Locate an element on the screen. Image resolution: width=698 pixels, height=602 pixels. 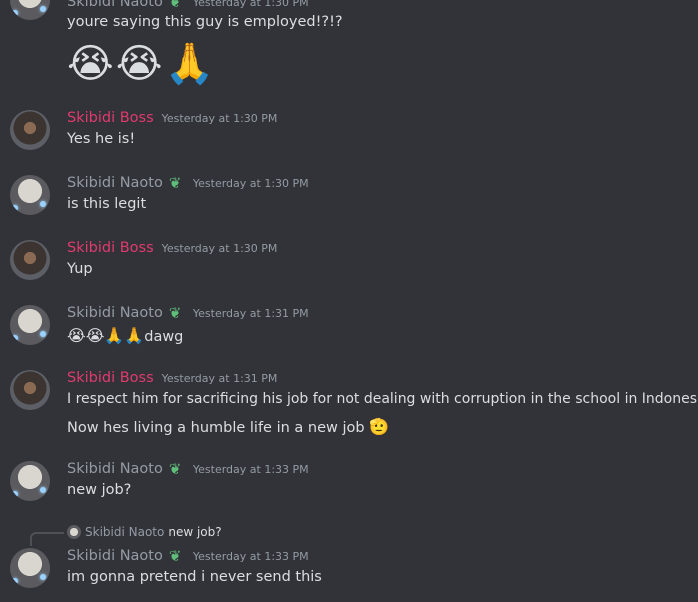
message-text: is this legit is located at coordinates (107, 204).